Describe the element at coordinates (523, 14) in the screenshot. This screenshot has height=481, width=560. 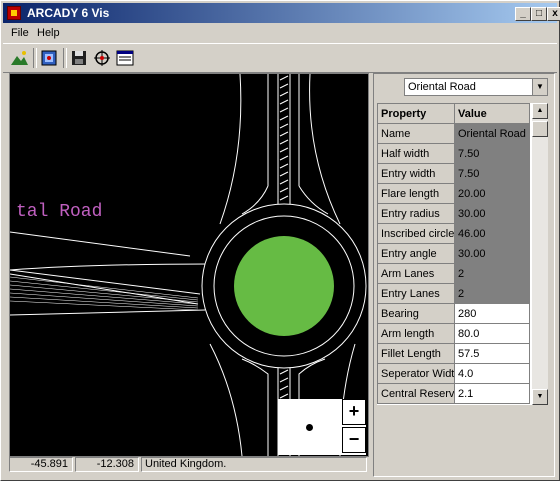
I see `minimize-button: _` at that location.